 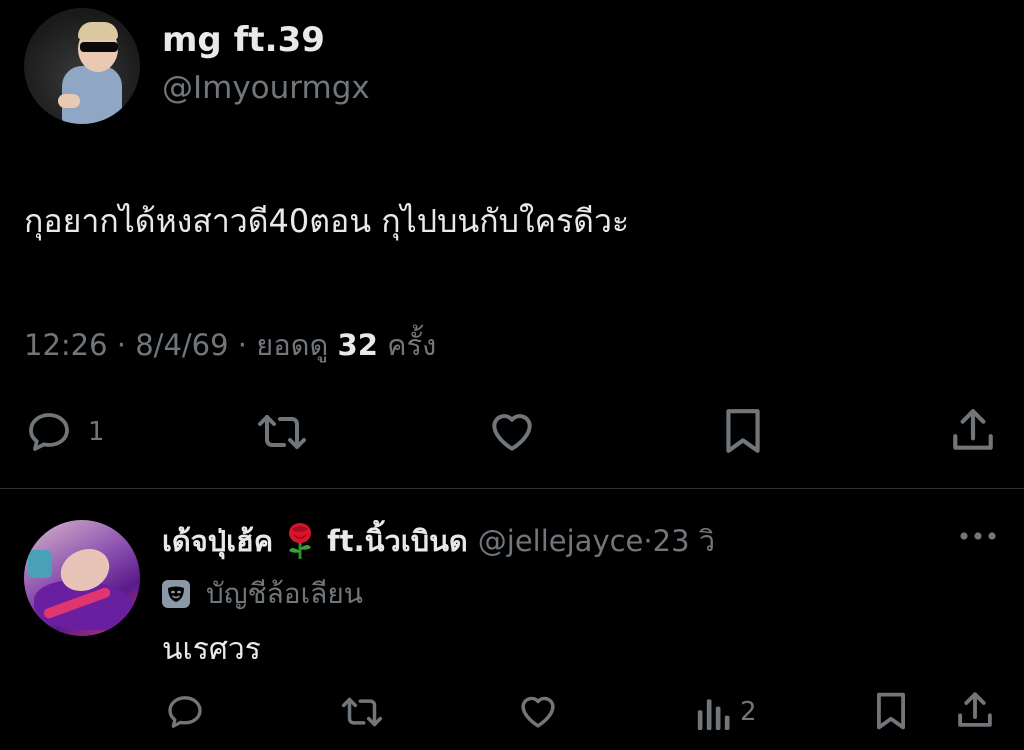 I want to click on reply-time: 23 วิ, so click(x=684, y=541).